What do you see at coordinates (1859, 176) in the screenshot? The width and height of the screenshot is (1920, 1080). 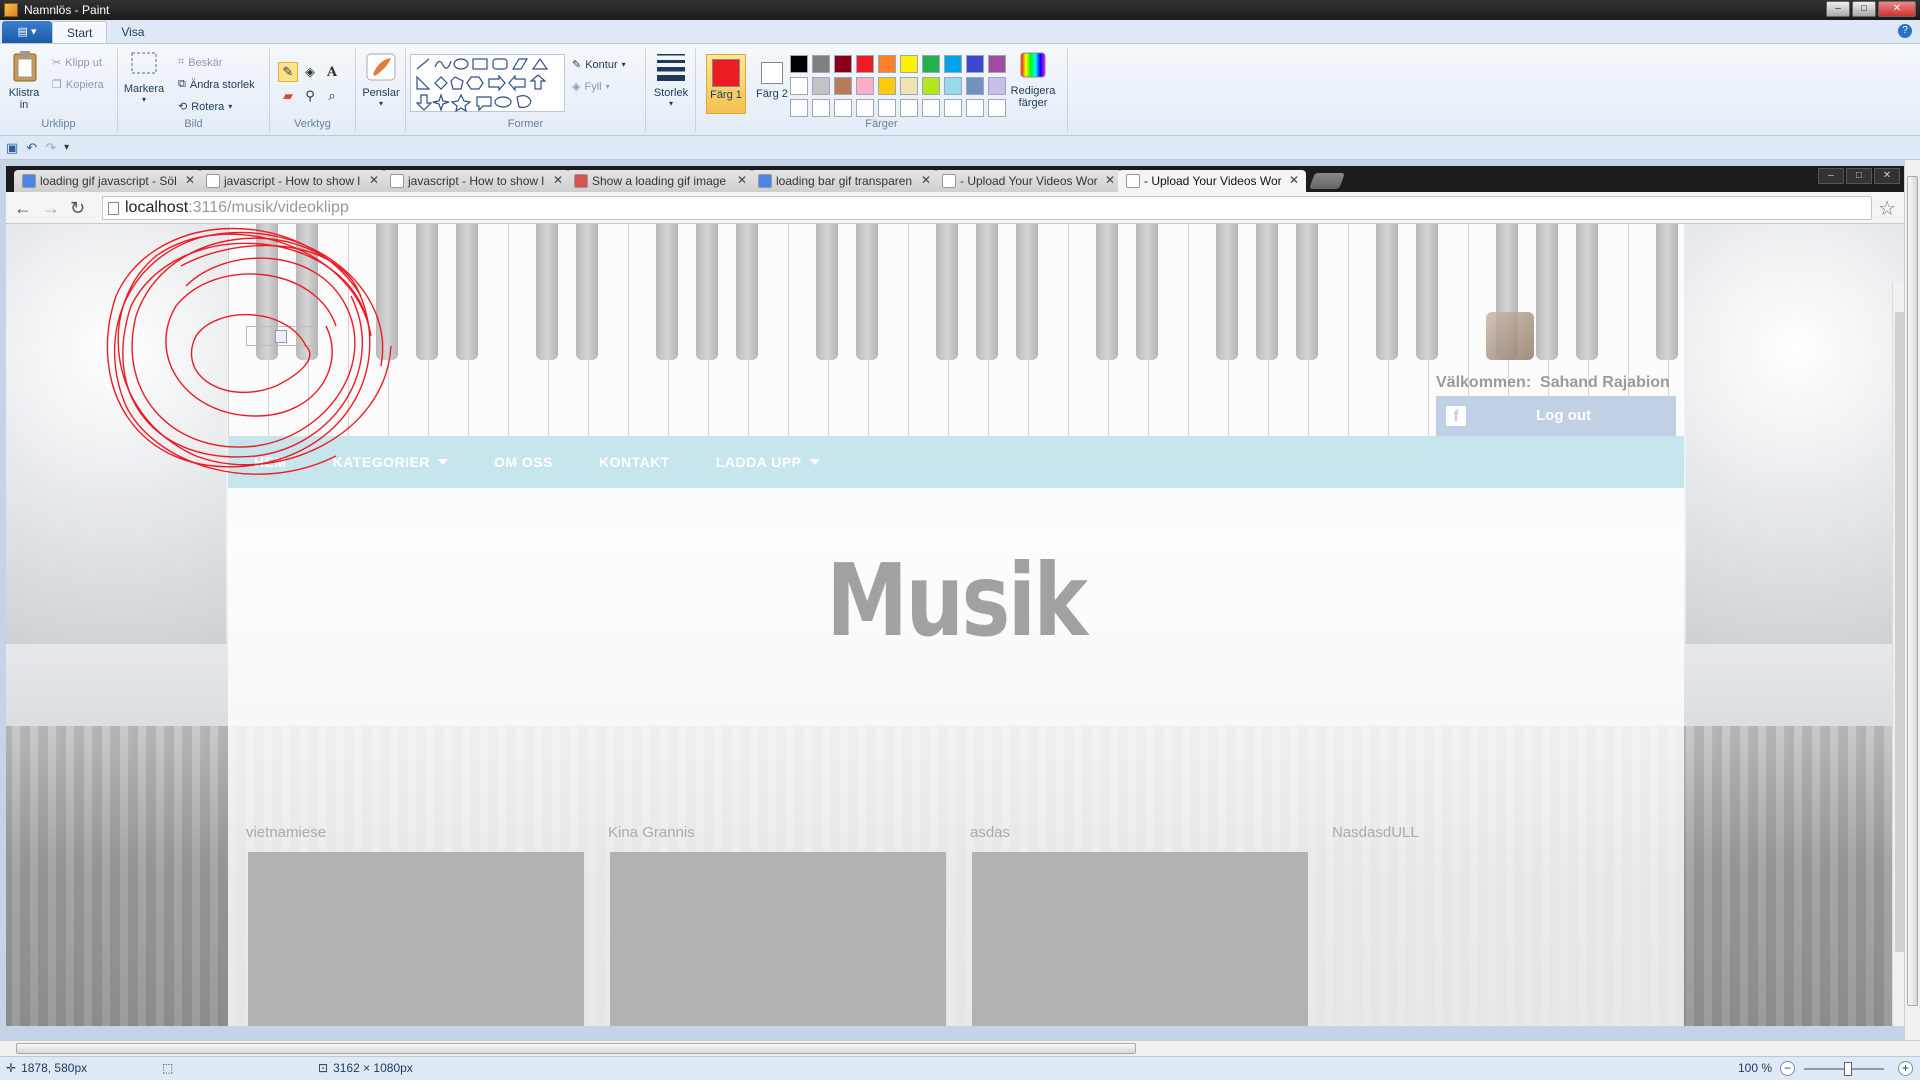 I see `browser-maximize-button: □` at bounding box center [1859, 176].